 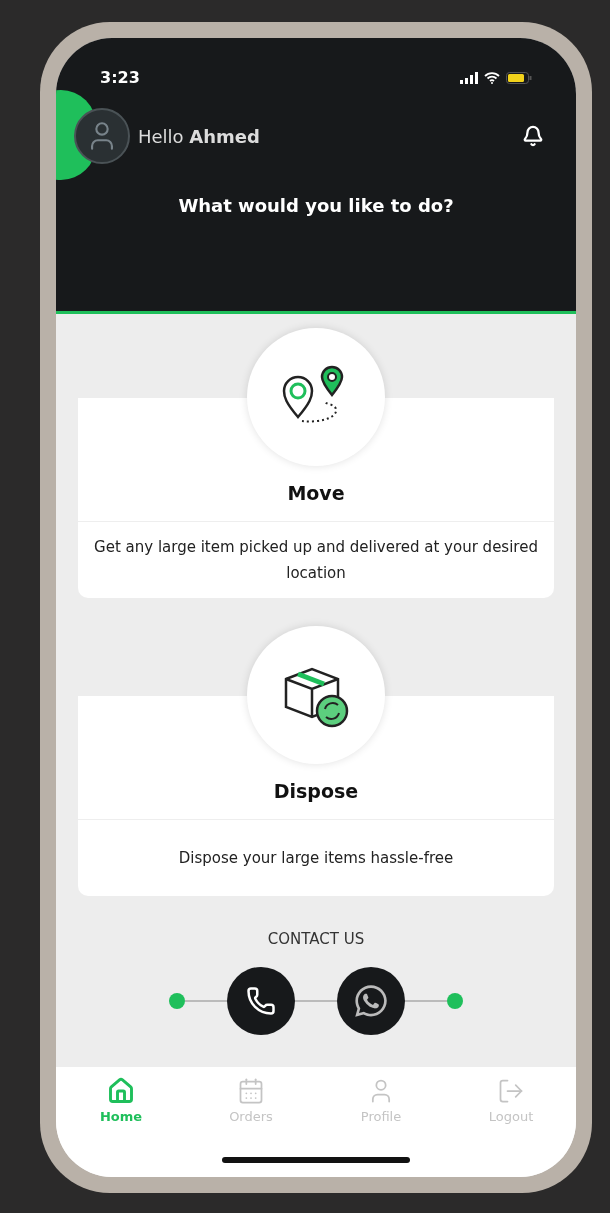 I want to click on wifi-icon, so click(x=492, y=78).